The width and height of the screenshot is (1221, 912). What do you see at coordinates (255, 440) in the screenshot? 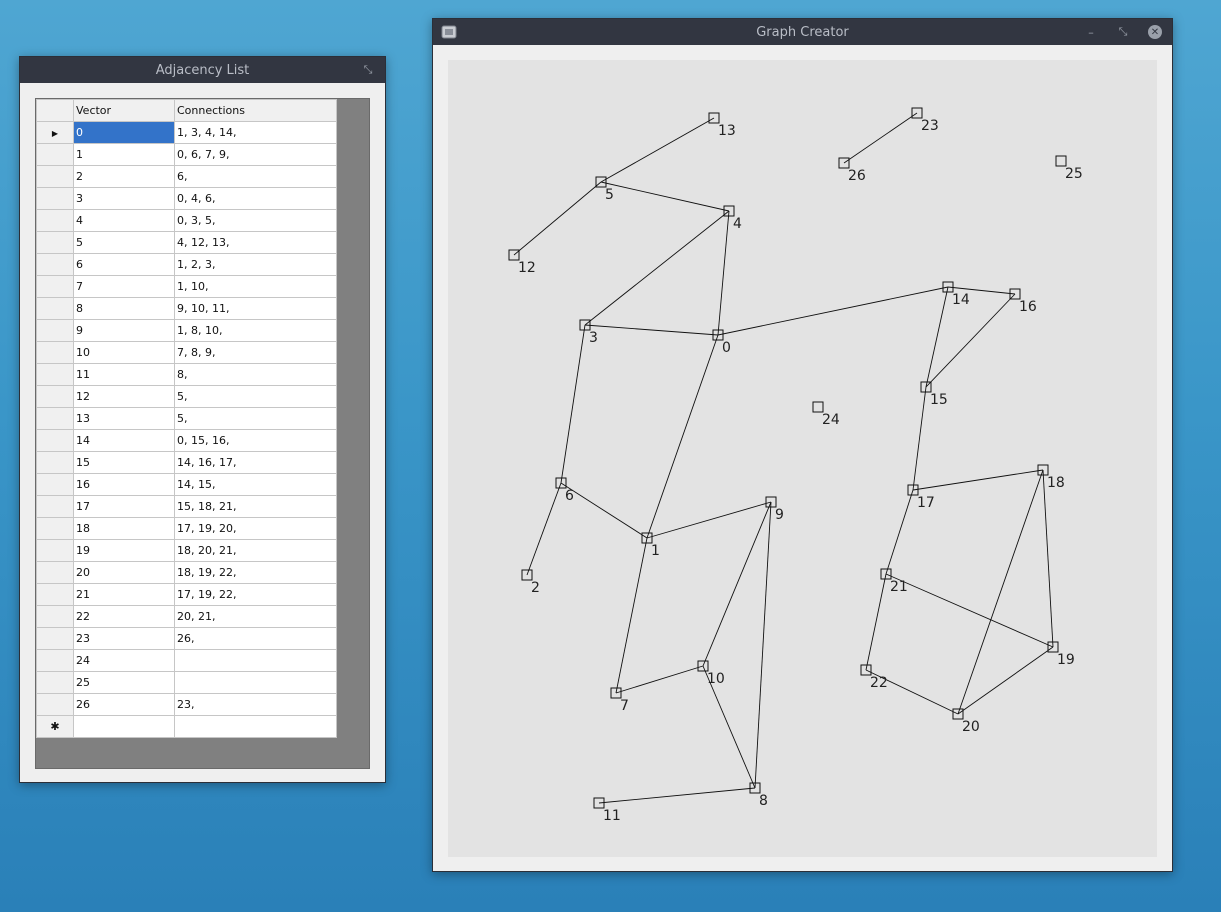
I see `cell-connections: 0, 15, 16,` at bounding box center [255, 440].